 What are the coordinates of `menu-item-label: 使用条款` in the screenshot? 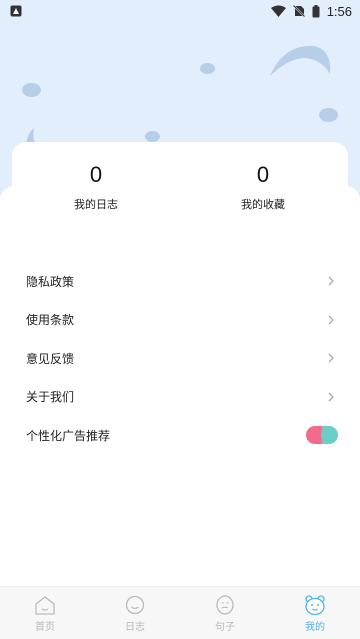 It's located at (50, 320).